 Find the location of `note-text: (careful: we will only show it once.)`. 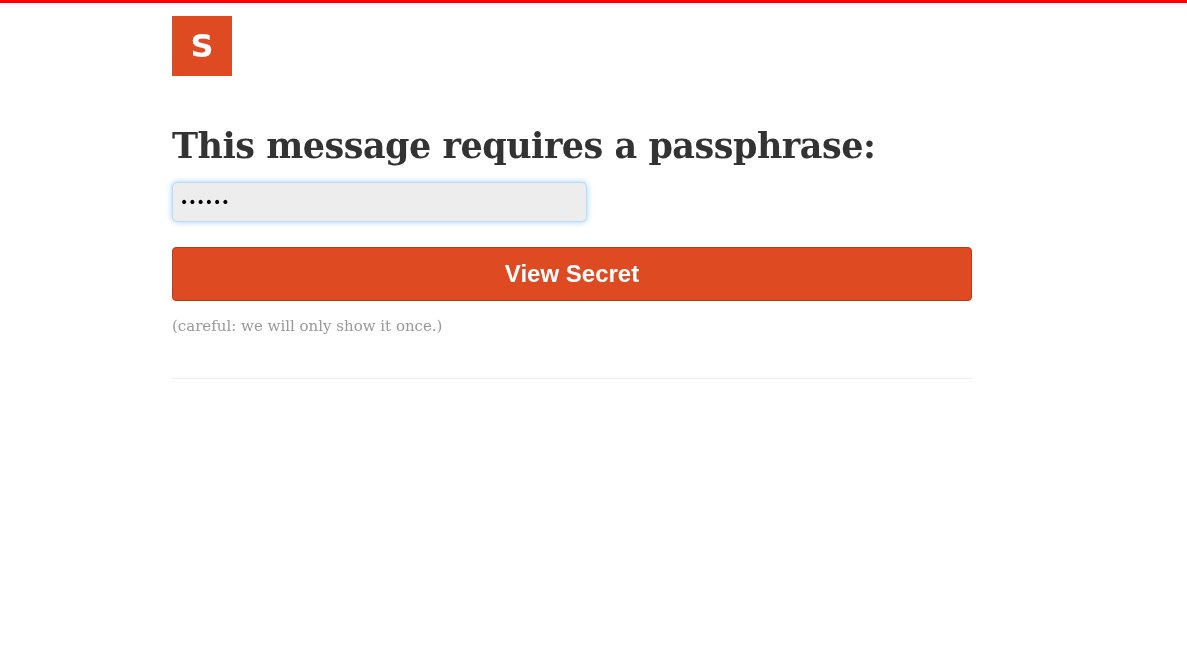

note-text: (careful: we will only show it once.) is located at coordinates (307, 326).